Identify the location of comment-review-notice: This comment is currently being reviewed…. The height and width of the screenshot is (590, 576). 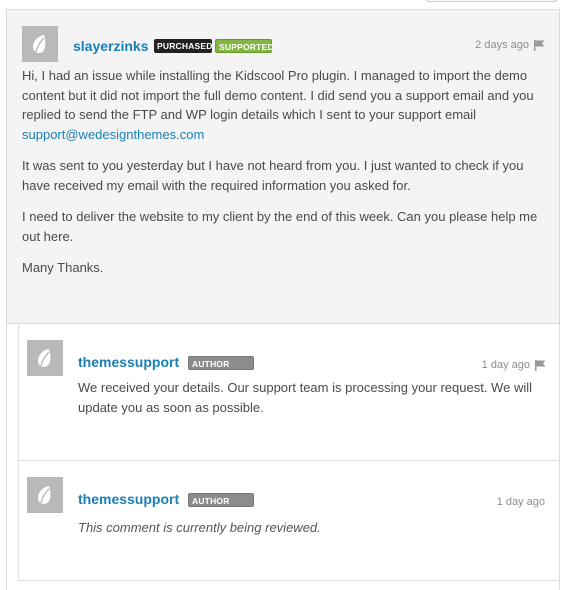
(199, 527).